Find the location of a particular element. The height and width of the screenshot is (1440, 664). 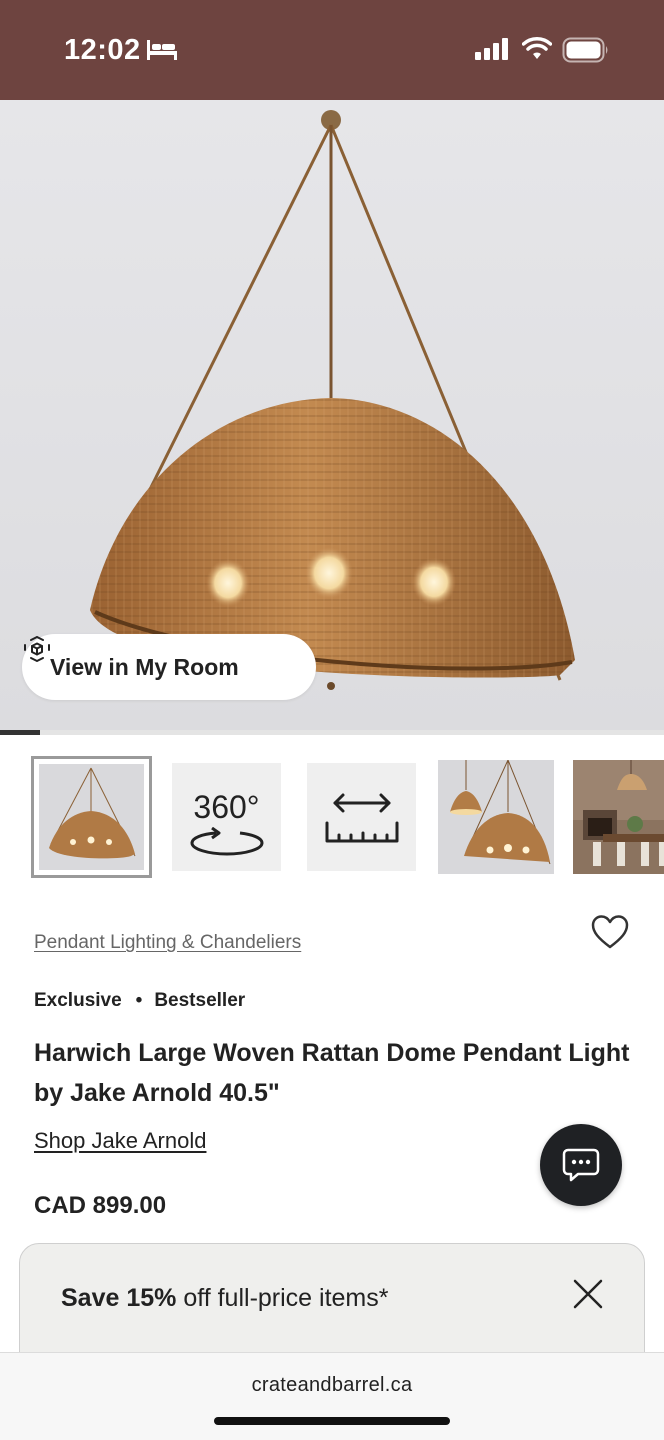

promo-body: off full-price items* is located at coordinates (282, 1298).